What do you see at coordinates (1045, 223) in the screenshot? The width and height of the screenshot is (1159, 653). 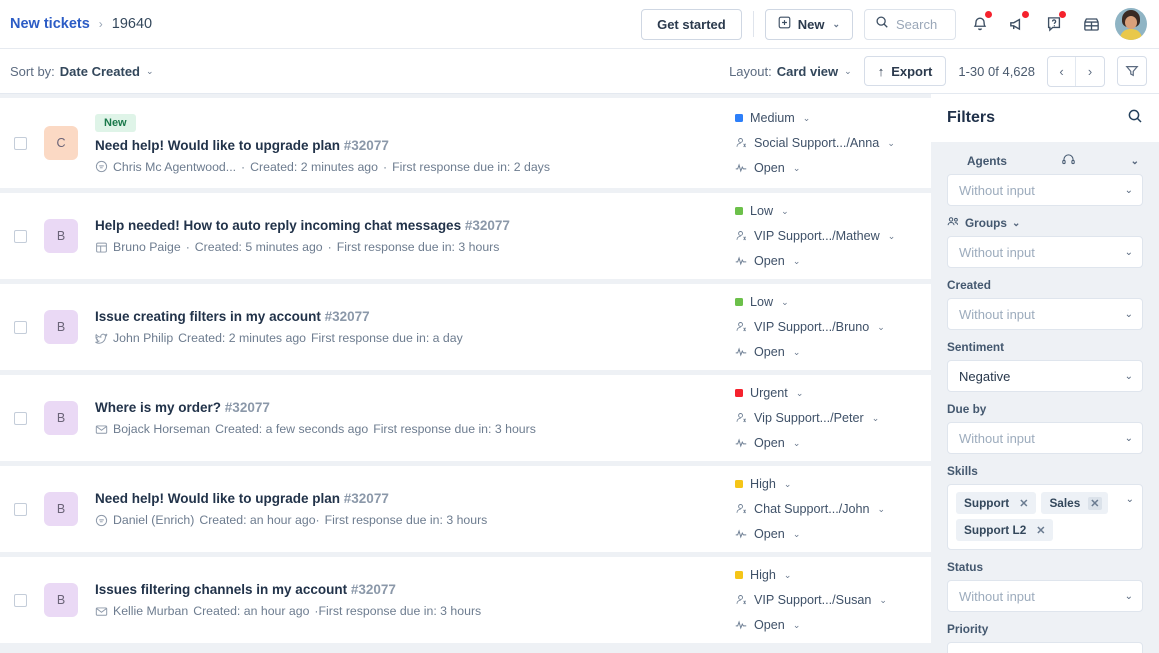 I see `groups-label-row: Groups ⌄` at bounding box center [1045, 223].